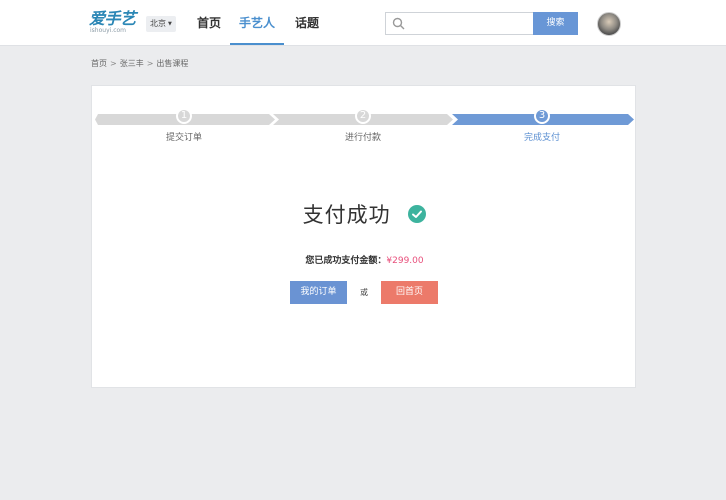 This screenshot has width=726, height=500. I want to click on step-label-2: 进行付款, so click(362, 138).